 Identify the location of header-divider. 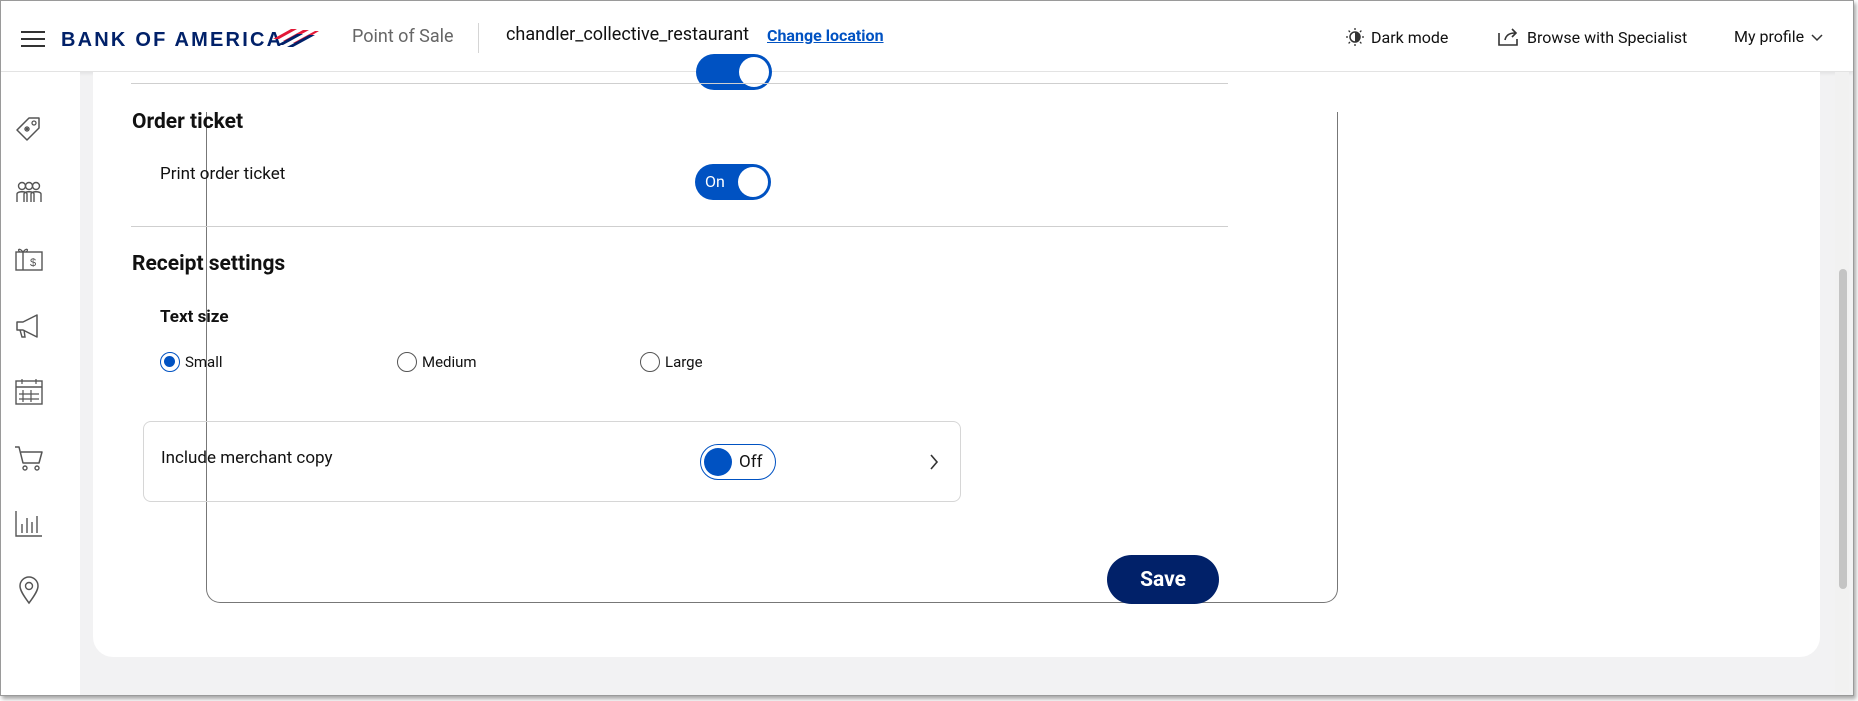
(478, 38).